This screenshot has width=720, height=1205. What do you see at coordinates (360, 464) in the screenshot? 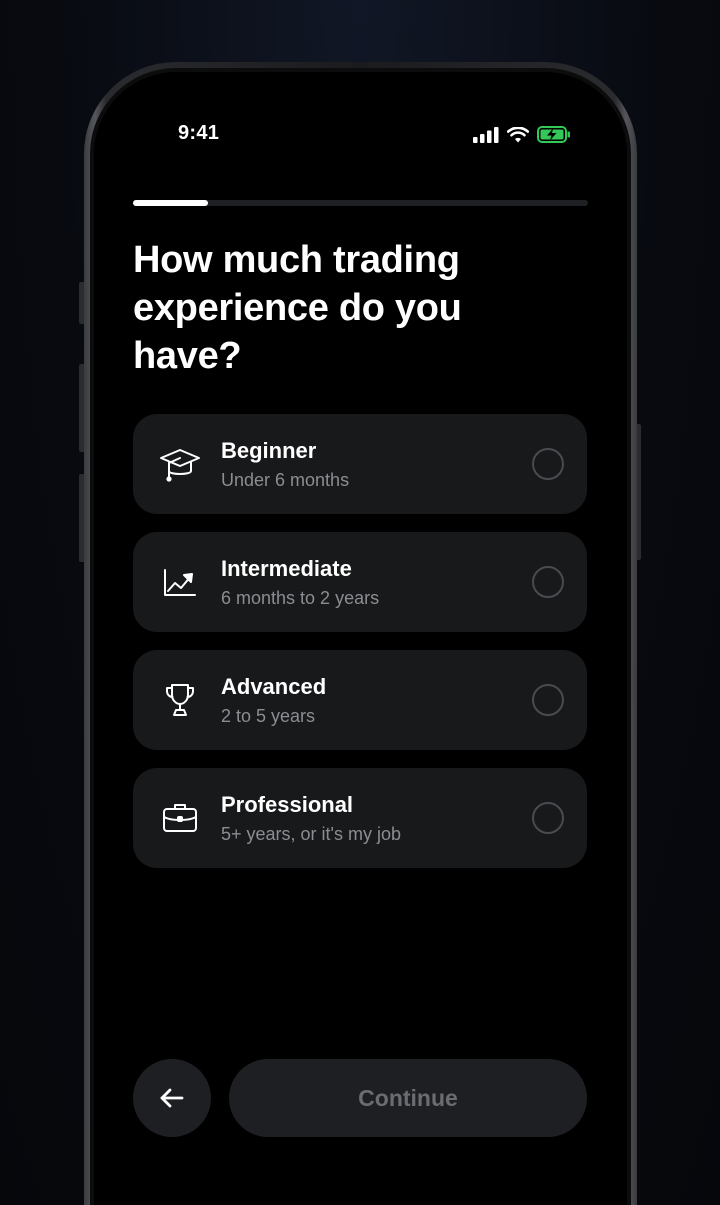
I see `option-beginner: Beginner Under 6 months` at bounding box center [360, 464].